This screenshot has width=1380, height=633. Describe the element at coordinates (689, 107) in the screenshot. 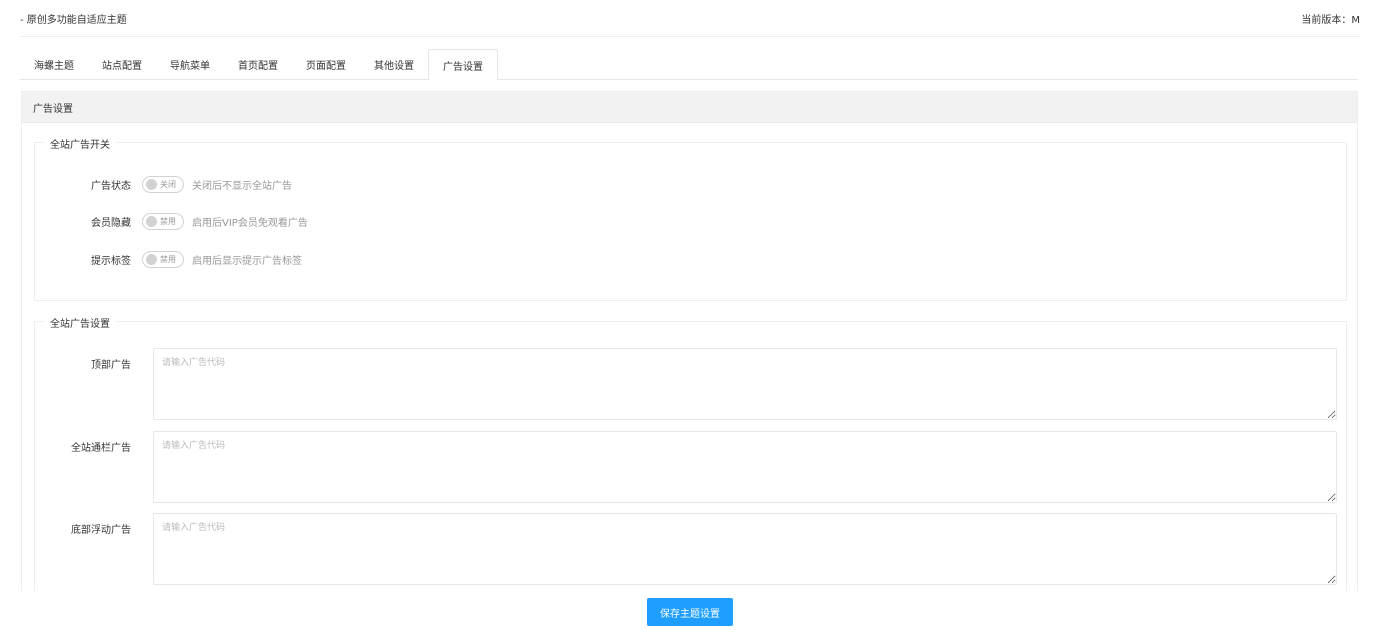

I see `card-header: 广告设置` at that location.